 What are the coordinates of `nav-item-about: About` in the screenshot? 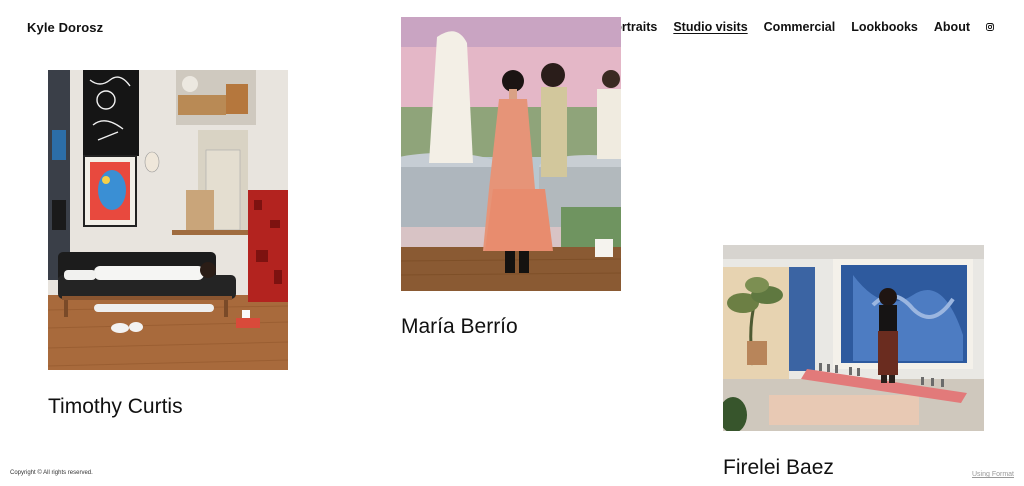 It's located at (952, 27).